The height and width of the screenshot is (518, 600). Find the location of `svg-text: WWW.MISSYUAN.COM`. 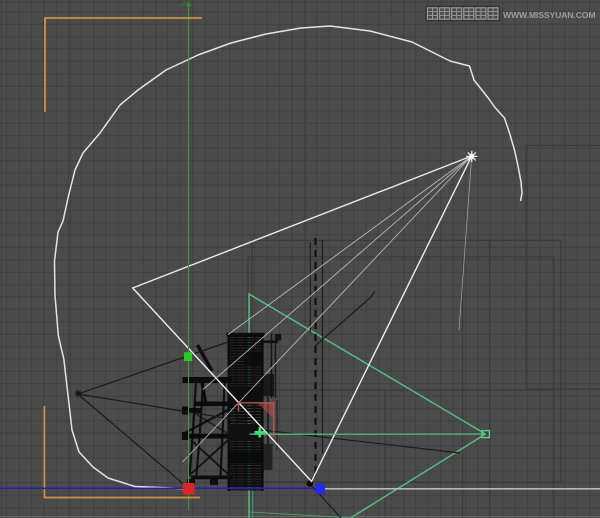

svg-text: WWW.MISSYUAN.COM is located at coordinates (549, 15).